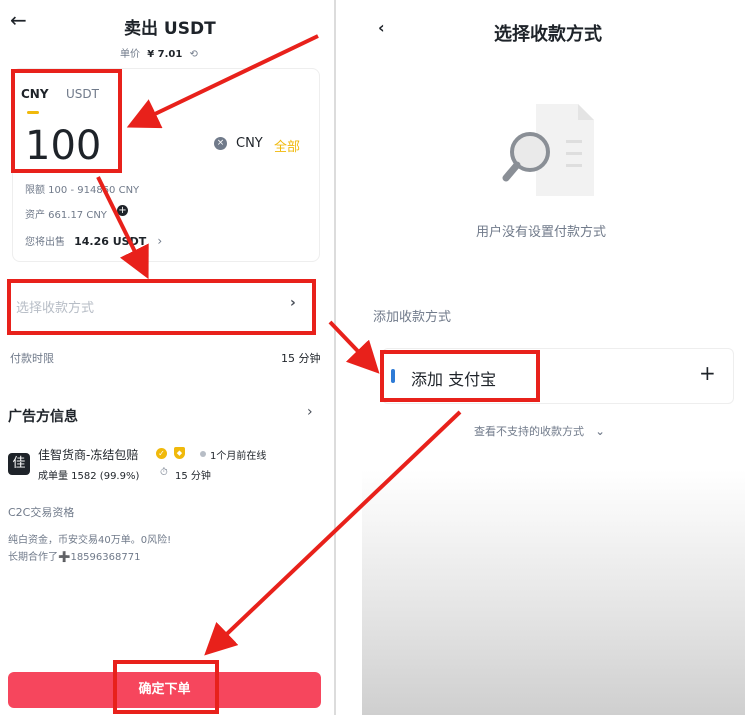  What do you see at coordinates (164, 472) in the screenshot?
I see `timer-icon: ⏱` at bounding box center [164, 472].